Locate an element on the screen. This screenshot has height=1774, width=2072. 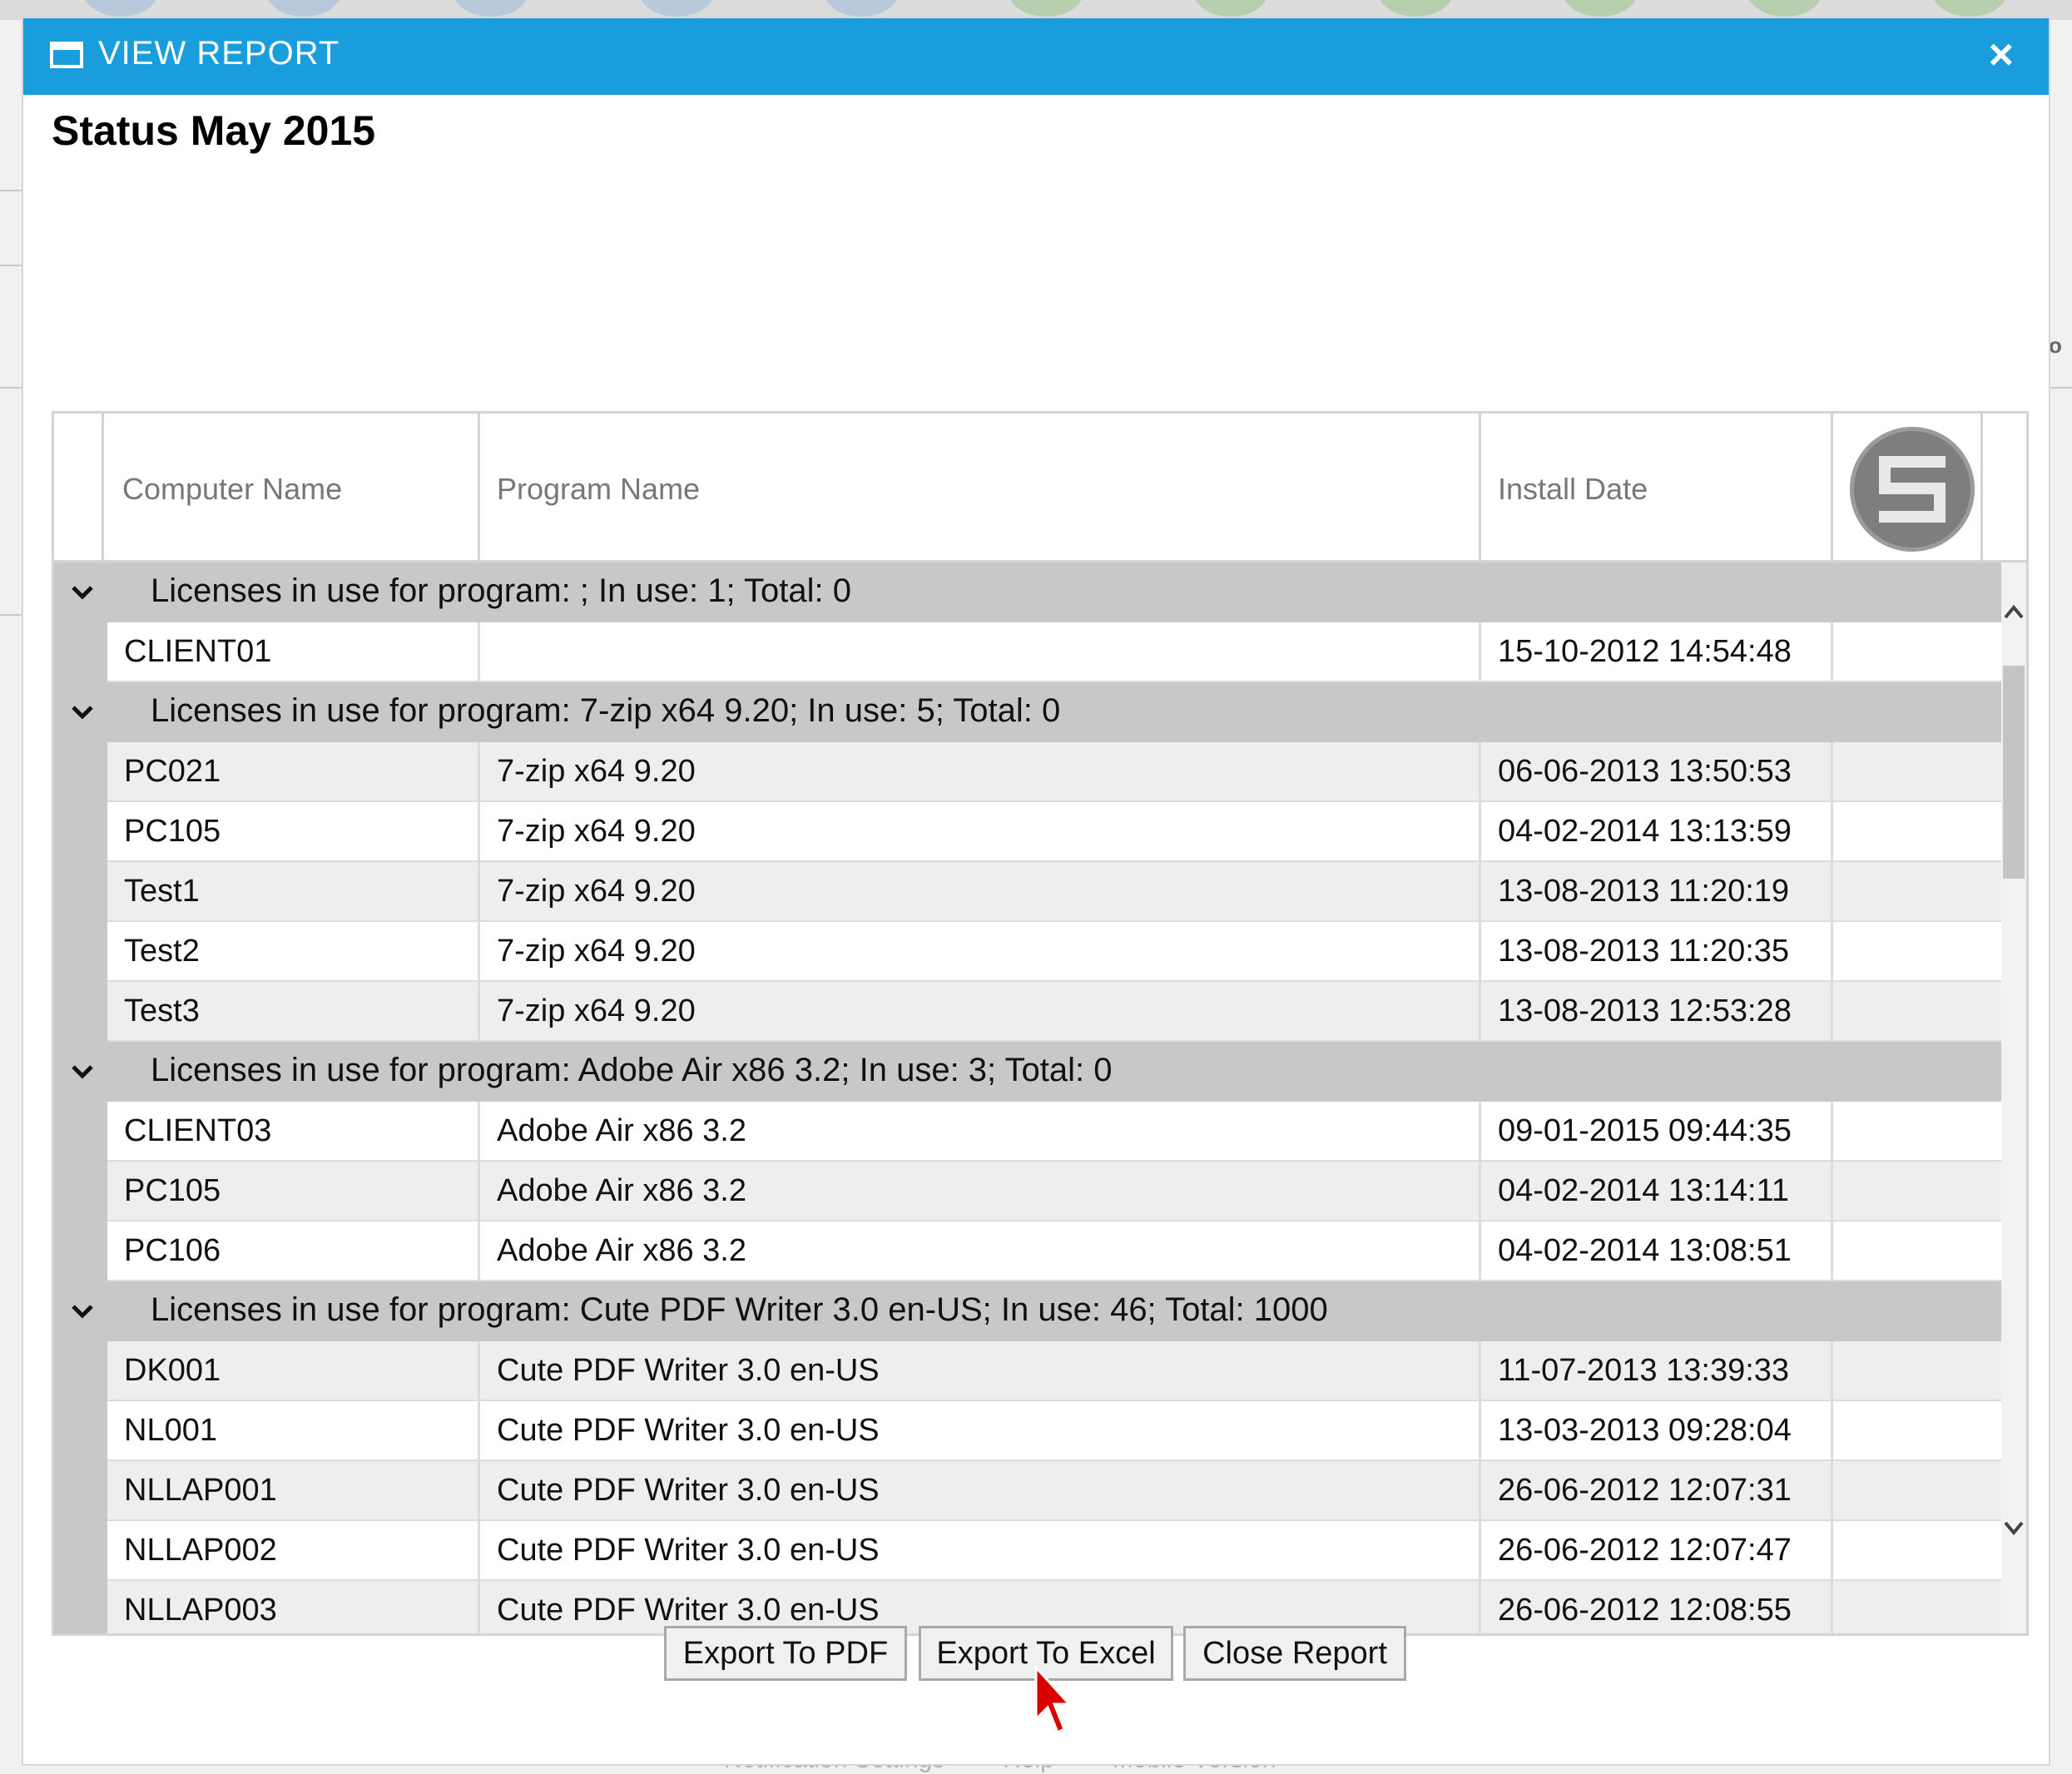
mouse-cursor-icon is located at coordinates (1052, 1701).